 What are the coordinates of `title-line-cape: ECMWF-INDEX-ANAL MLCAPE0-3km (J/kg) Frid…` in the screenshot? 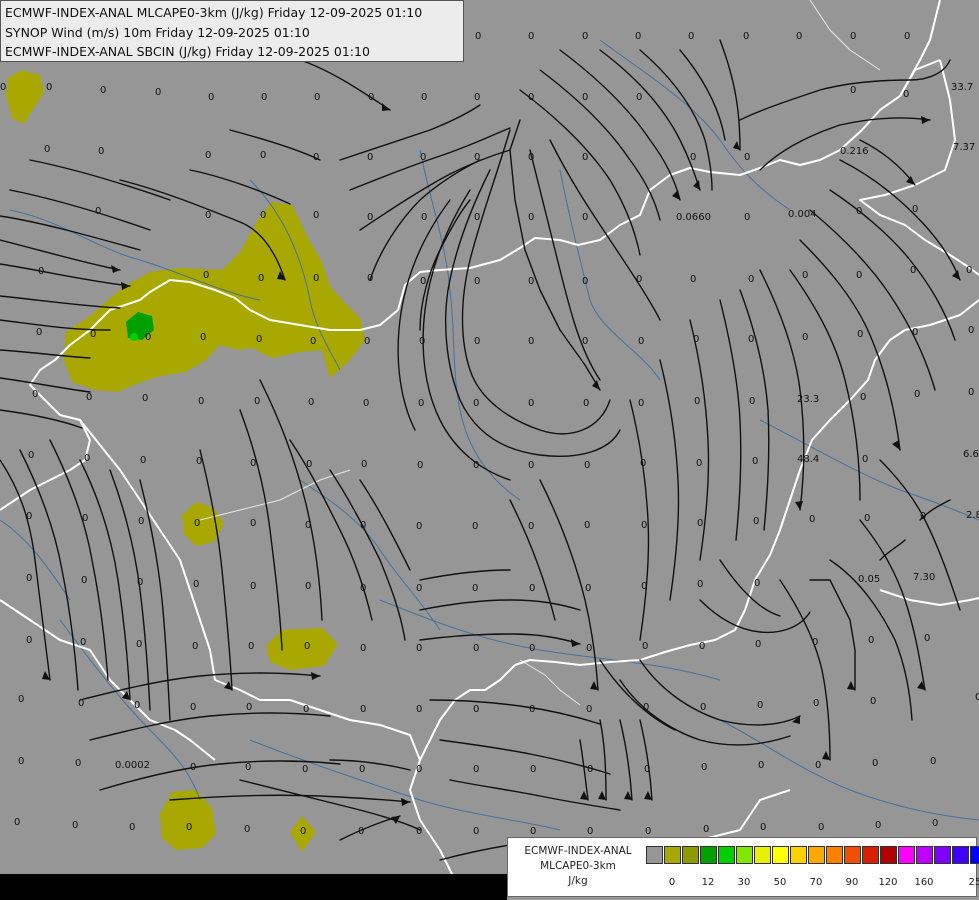 It's located at (214, 12).